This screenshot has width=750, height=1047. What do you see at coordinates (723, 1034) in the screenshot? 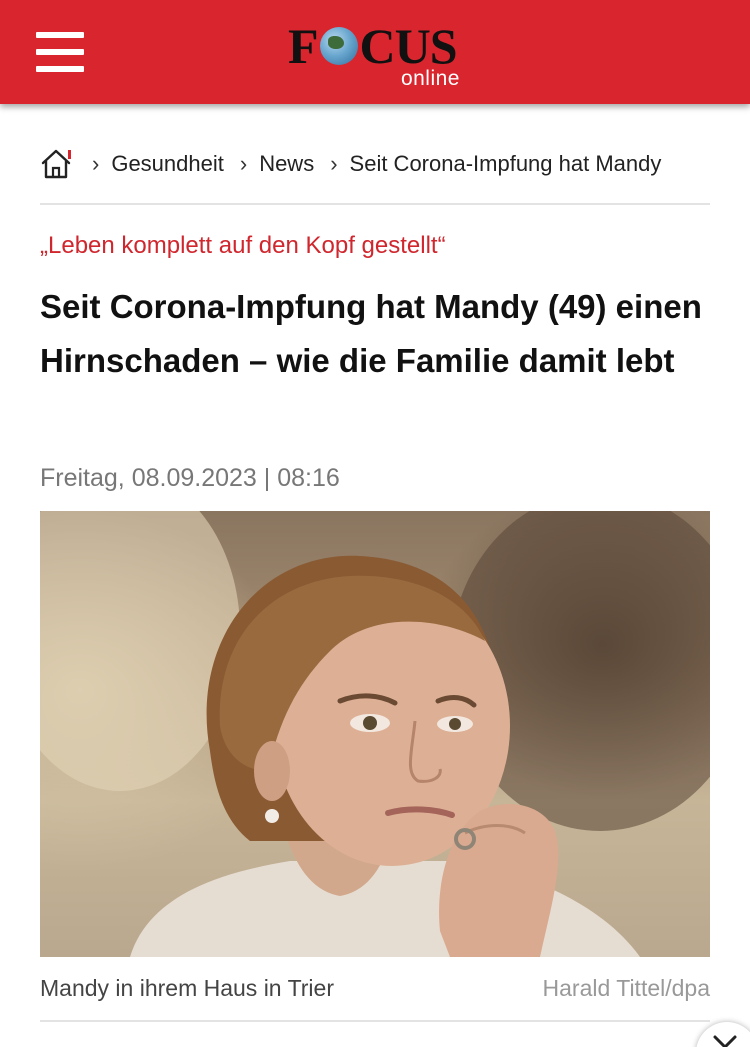
I see `collapse-button` at bounding box center [723, 1034].